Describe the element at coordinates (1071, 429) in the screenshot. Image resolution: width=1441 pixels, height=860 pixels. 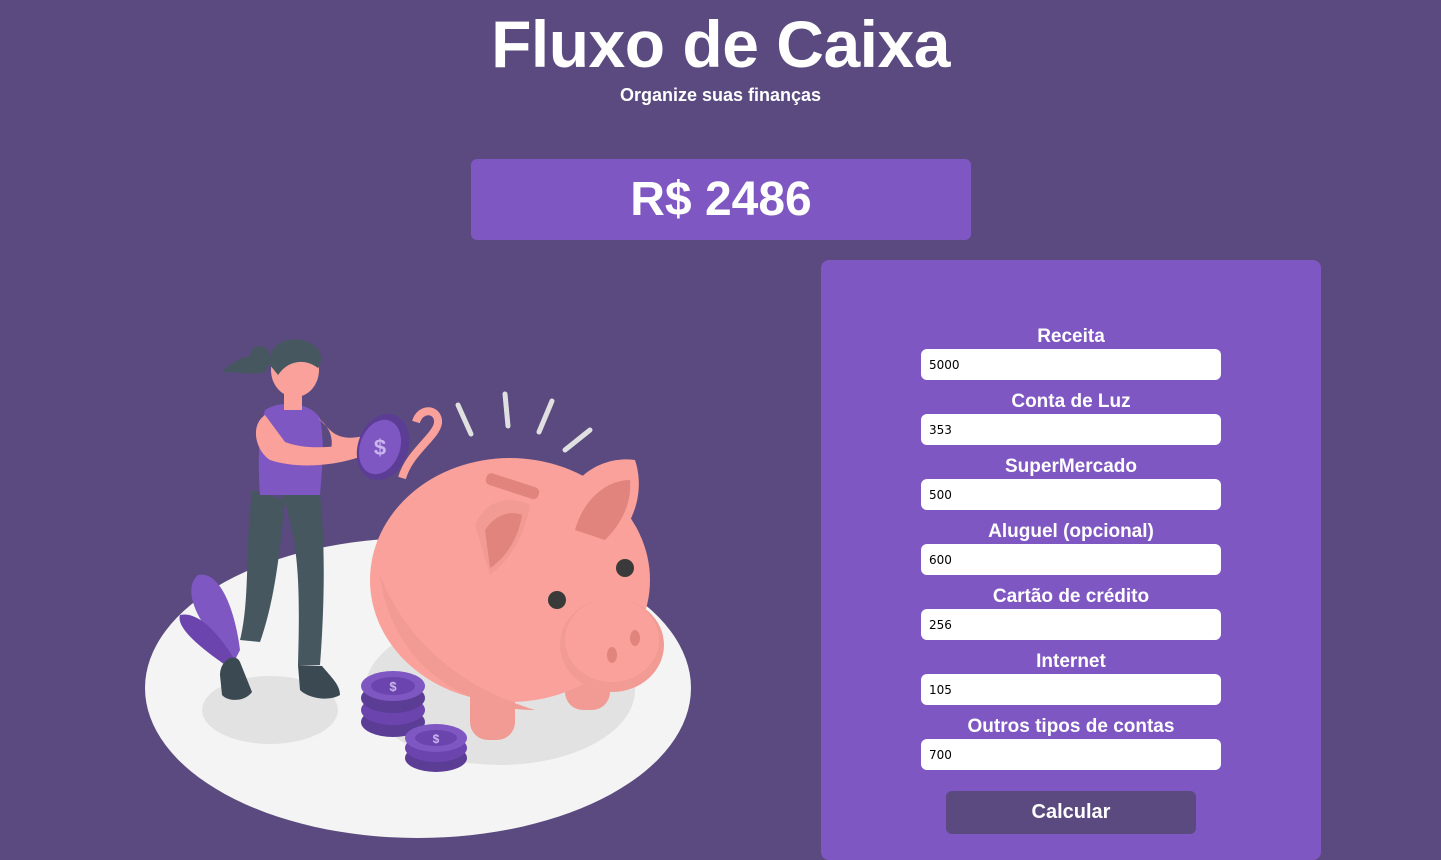
I see `conta-de-luz-input` at that location.